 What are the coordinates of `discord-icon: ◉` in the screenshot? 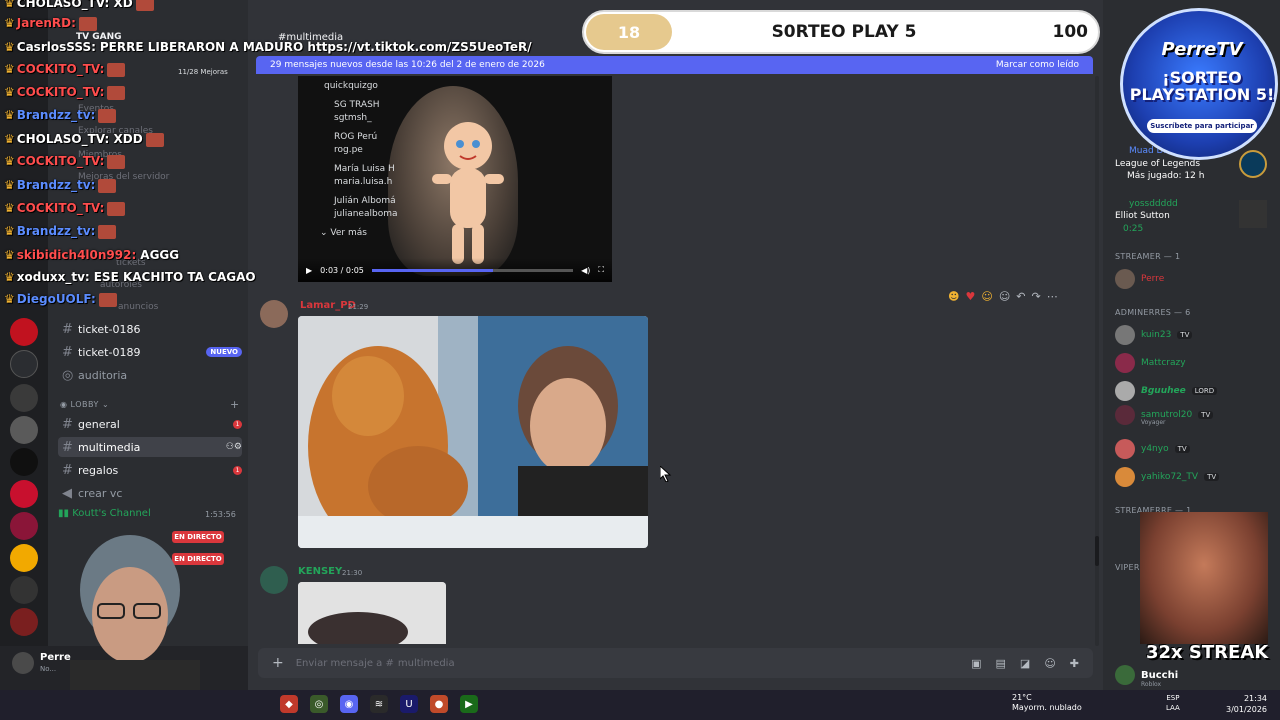 It's located at (349, 704).